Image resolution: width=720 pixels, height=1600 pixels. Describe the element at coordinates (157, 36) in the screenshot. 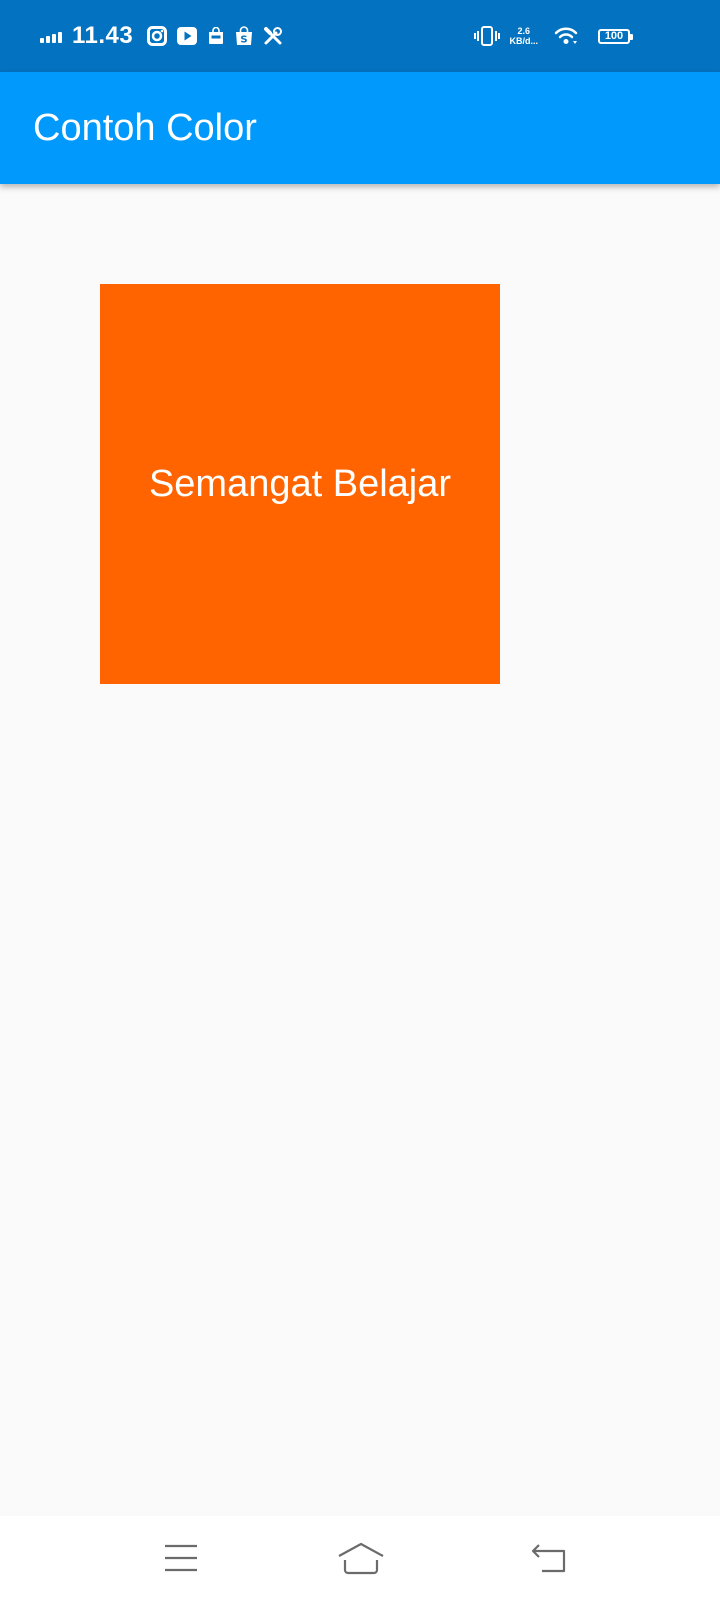

I see `instagram-icon` at that location.